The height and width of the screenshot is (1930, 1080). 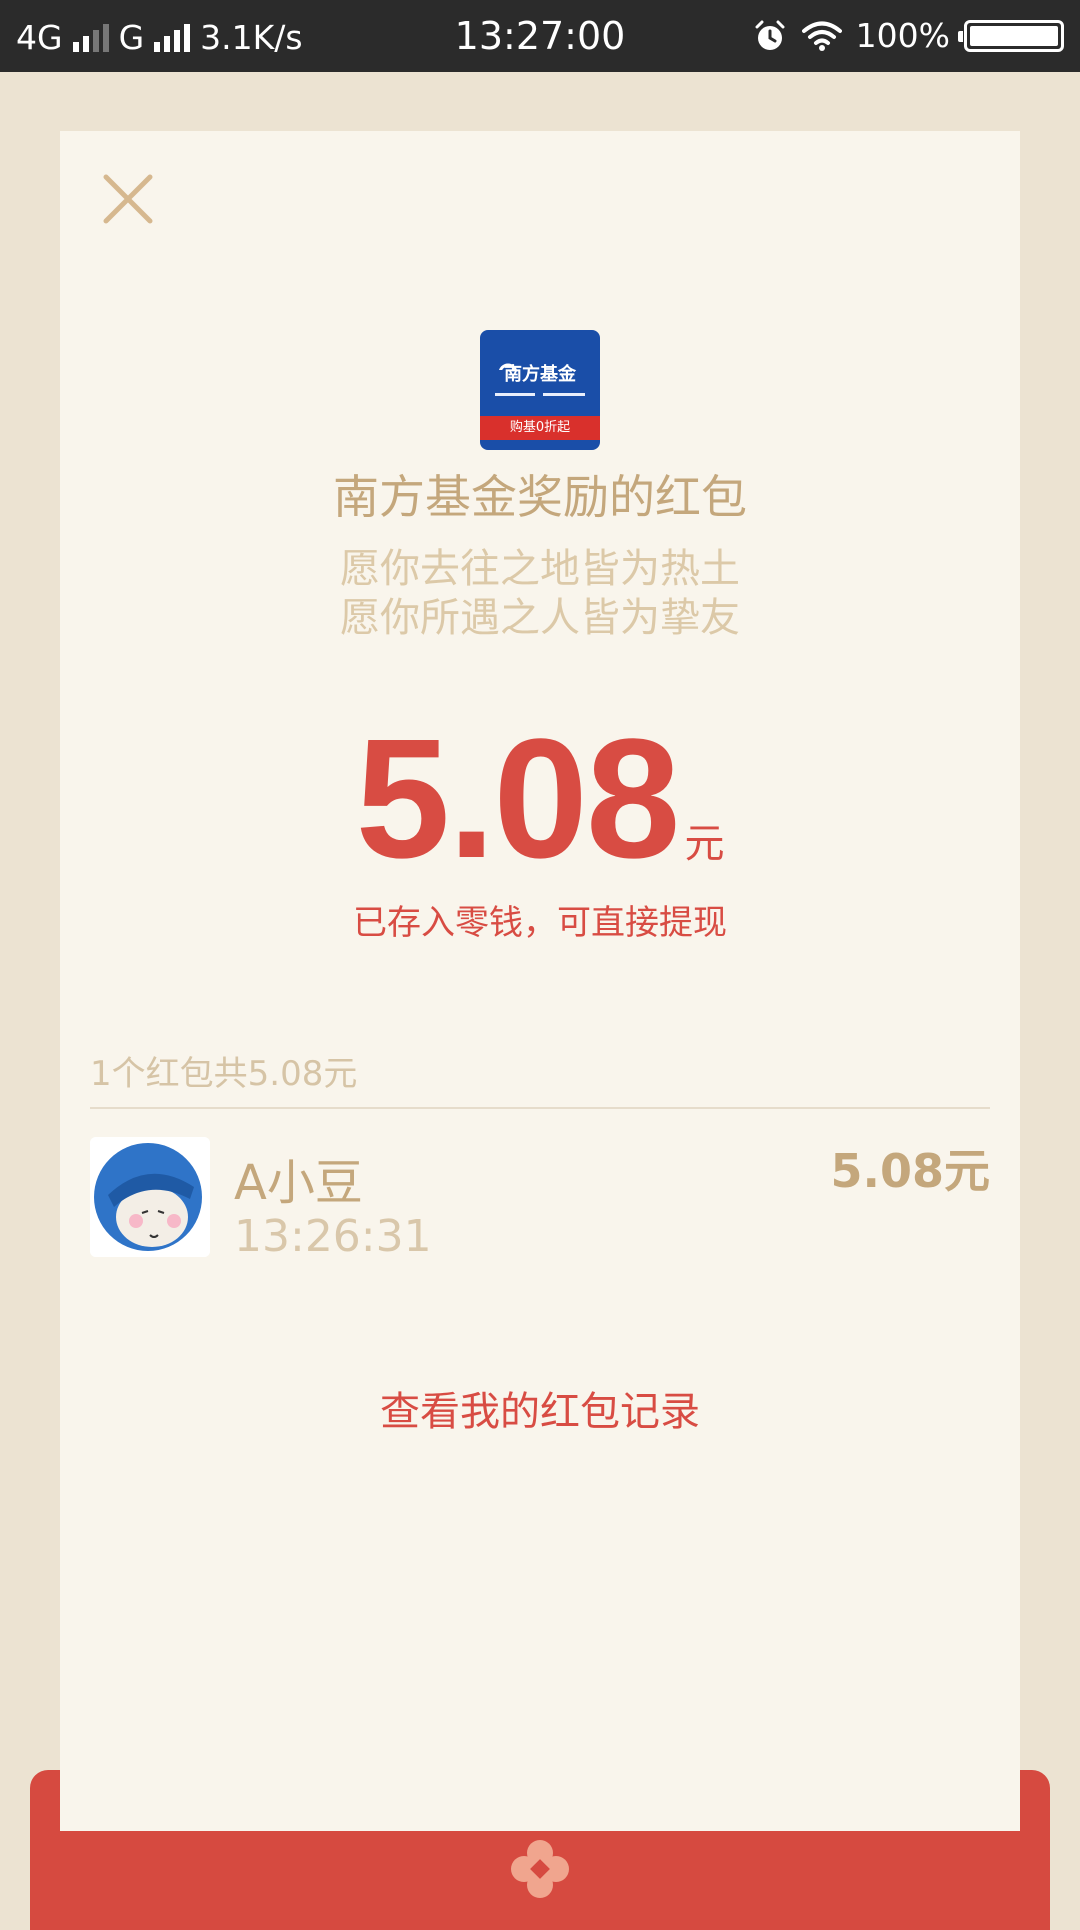 I want to click on sender-logo-slogan, so click(x=540, y=396).